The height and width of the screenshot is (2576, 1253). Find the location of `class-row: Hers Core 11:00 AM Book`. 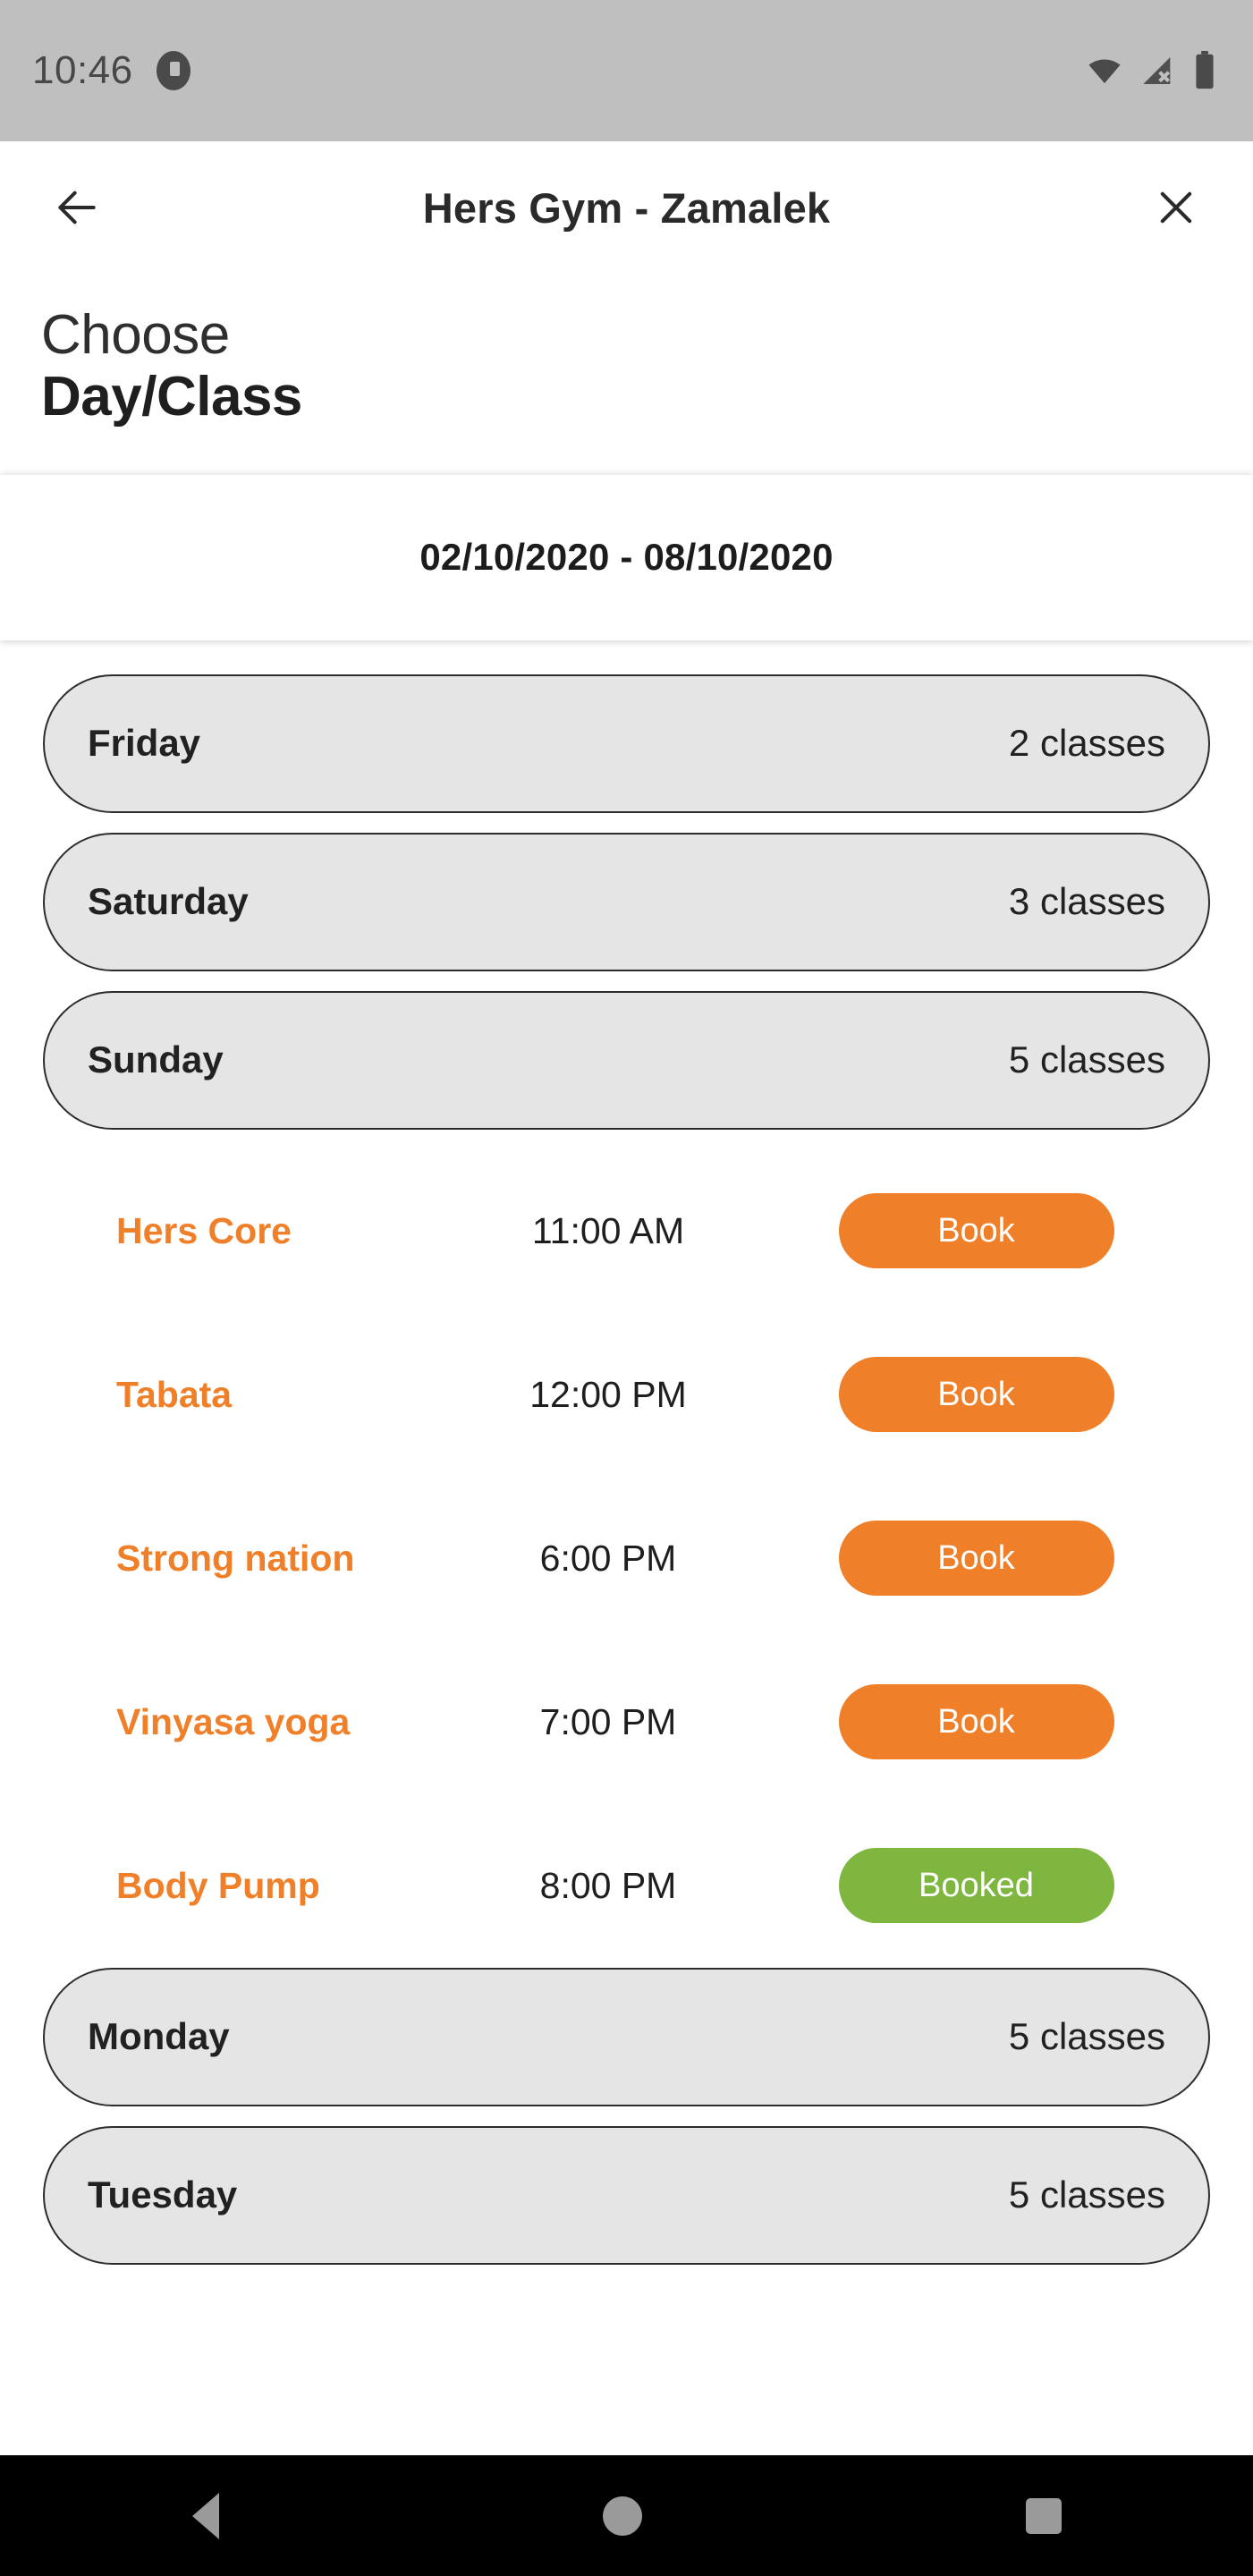

class-row: Hers Core 11:00 AM Book is located at coordinates (626, 1231).